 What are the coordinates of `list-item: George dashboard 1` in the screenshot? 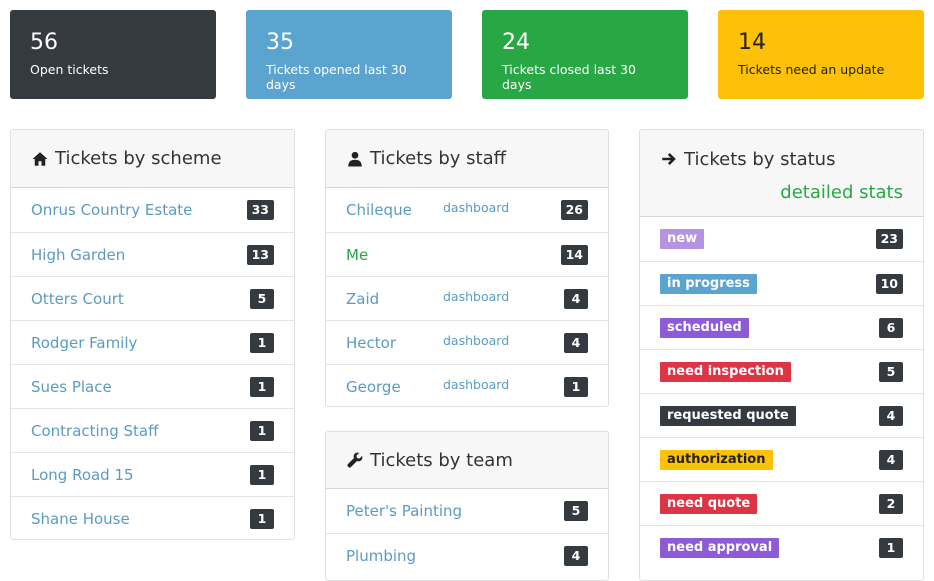 It's located at (467, 385).